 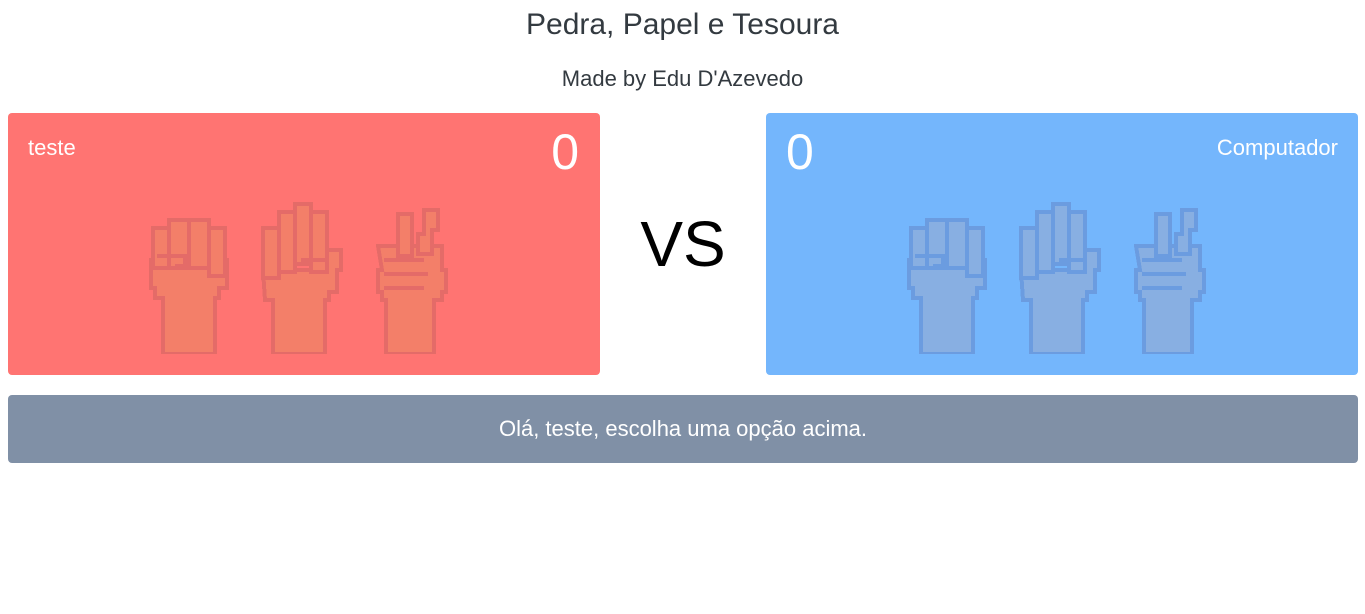 I want to click on player-paper-button, so click(x=303, y=272).